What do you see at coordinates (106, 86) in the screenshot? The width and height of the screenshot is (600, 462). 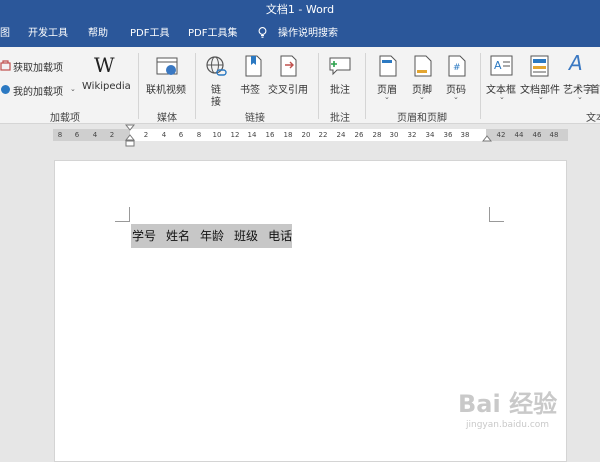 I see `wikipedia-label: Wikipedia` at bounding box center [106, 86].